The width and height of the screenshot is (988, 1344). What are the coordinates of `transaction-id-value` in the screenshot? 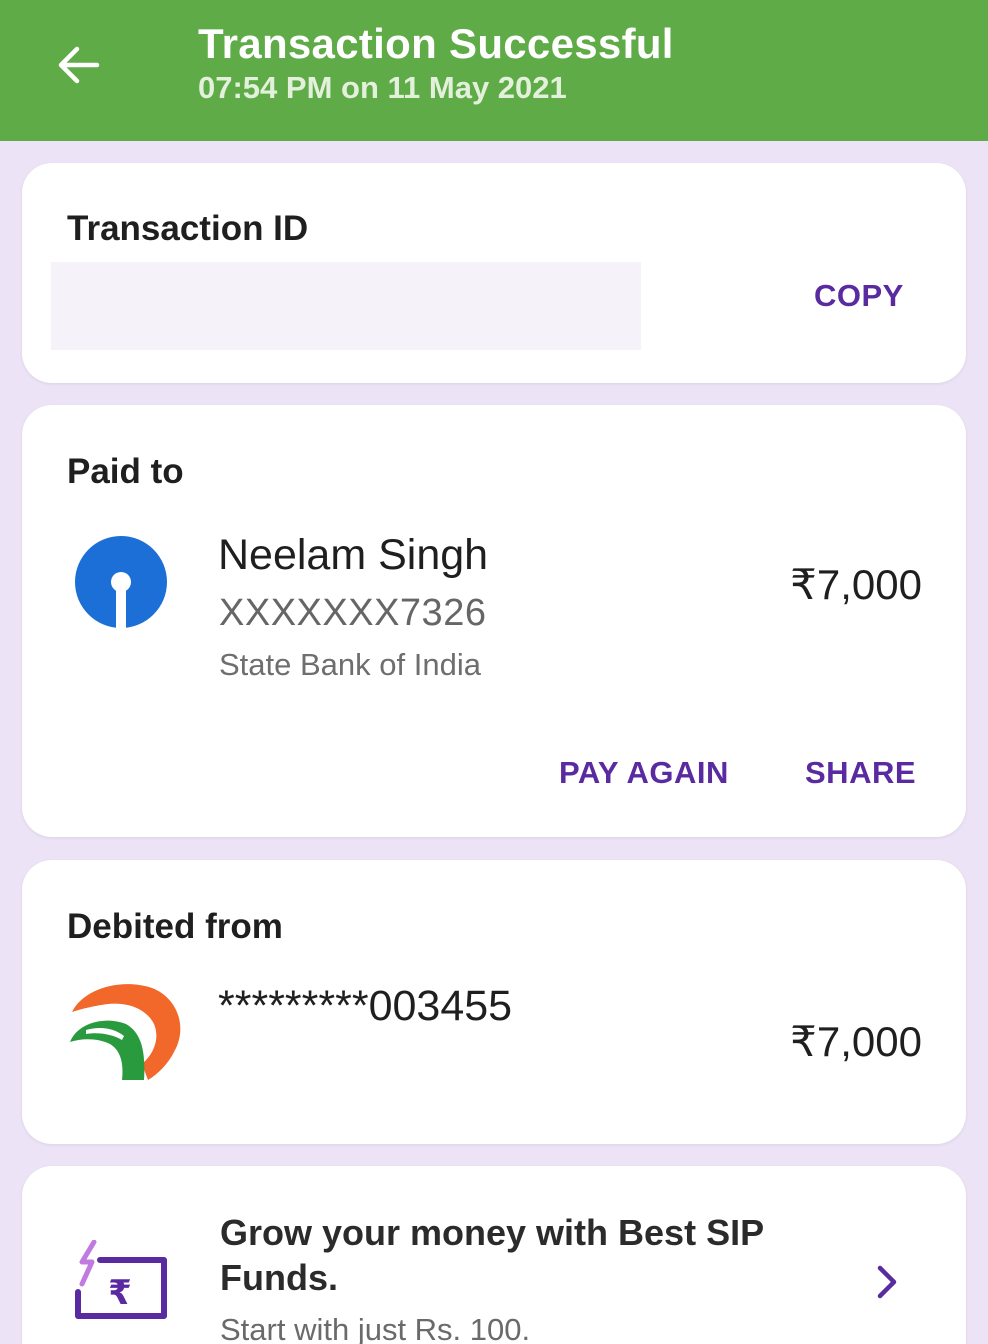 It's located at (346, 306).